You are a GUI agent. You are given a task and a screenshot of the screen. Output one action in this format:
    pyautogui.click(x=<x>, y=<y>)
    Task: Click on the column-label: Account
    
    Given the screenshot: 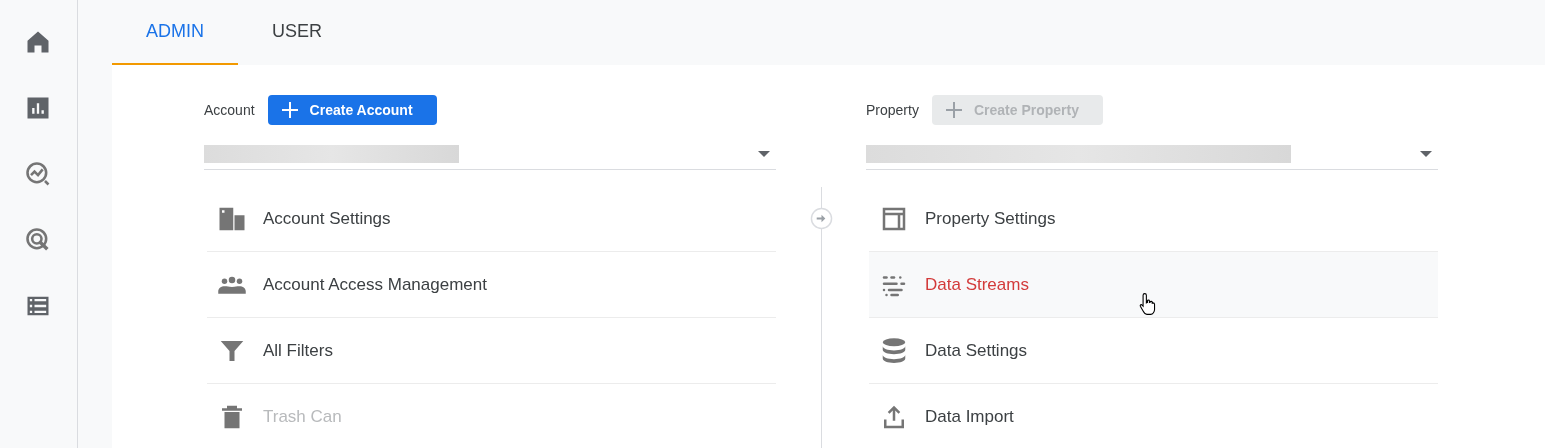 What is the action you would take?
    pyautogui.click(x=229, y=110)
    